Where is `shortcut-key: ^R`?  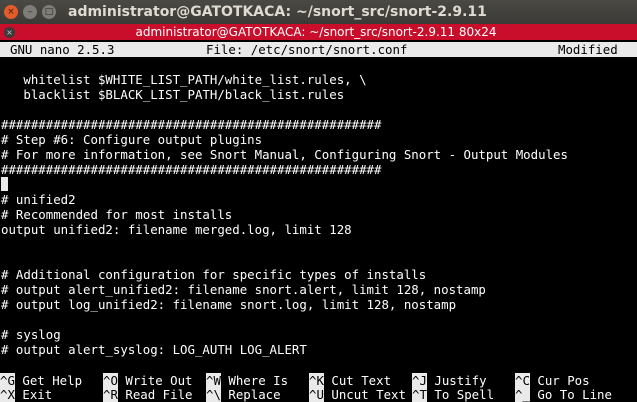 shortcut-key: ^R is located at coordinates (110, 394).